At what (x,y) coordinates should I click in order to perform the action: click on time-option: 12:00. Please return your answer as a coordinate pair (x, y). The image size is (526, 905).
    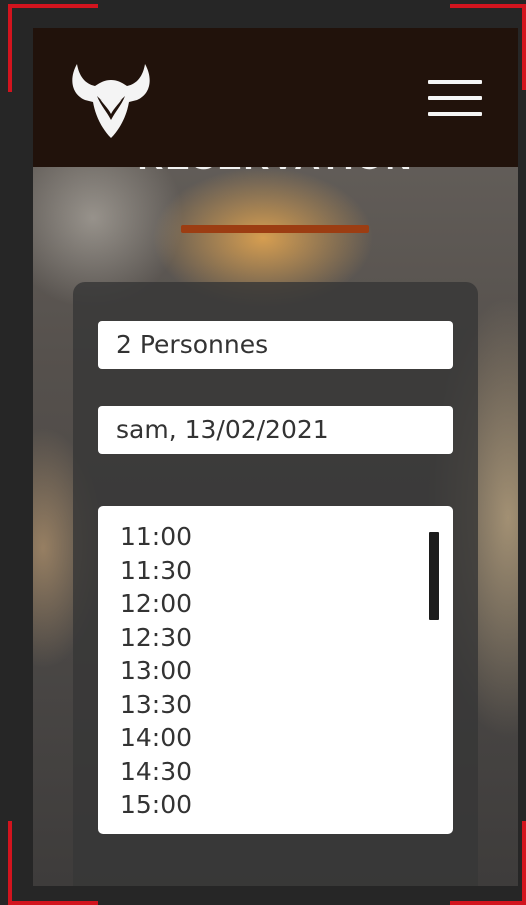
    Looking at the image, I should click on (286, 604).